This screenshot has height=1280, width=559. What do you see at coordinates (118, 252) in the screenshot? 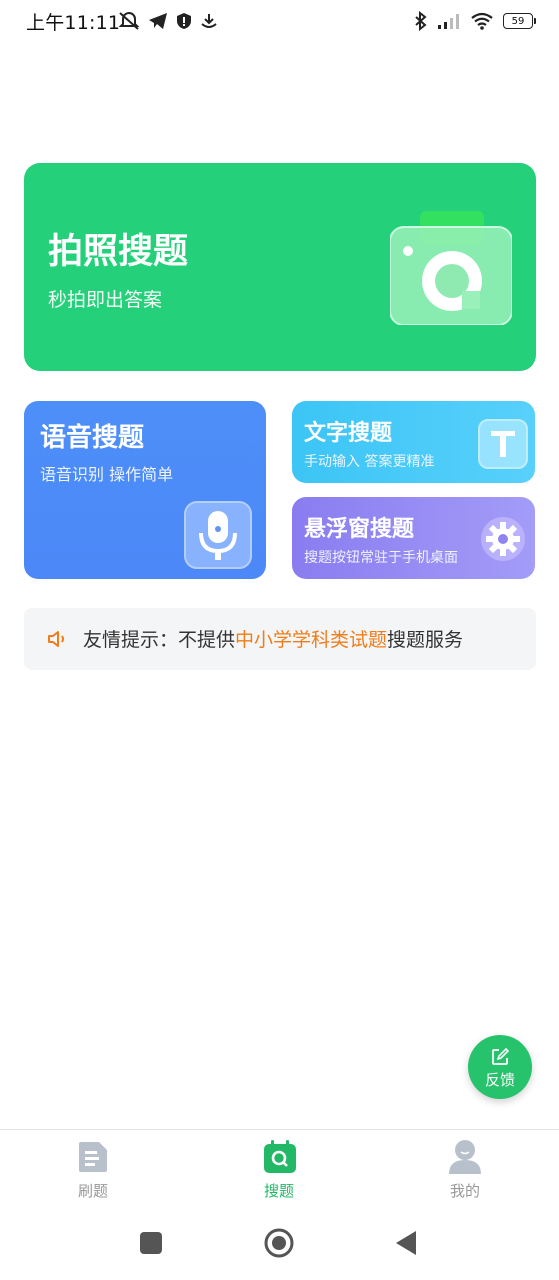
I see `photo-search-title: 拍照搜题` at bounding box center [118, 252].